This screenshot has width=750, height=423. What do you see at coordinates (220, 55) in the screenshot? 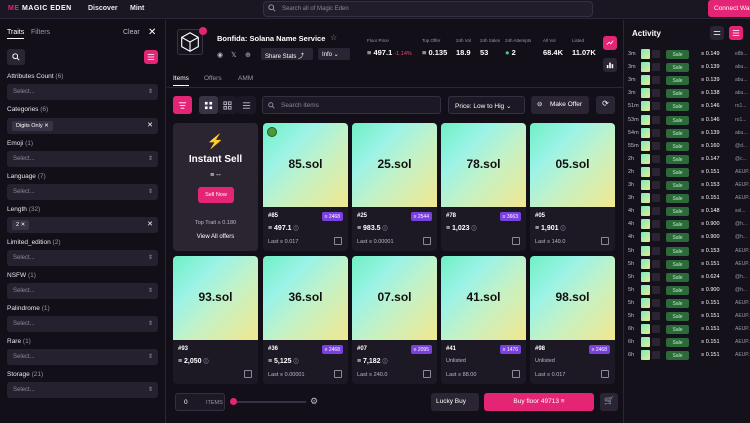
I see `discord-icon: ◉` at bounding box center [220, 55].